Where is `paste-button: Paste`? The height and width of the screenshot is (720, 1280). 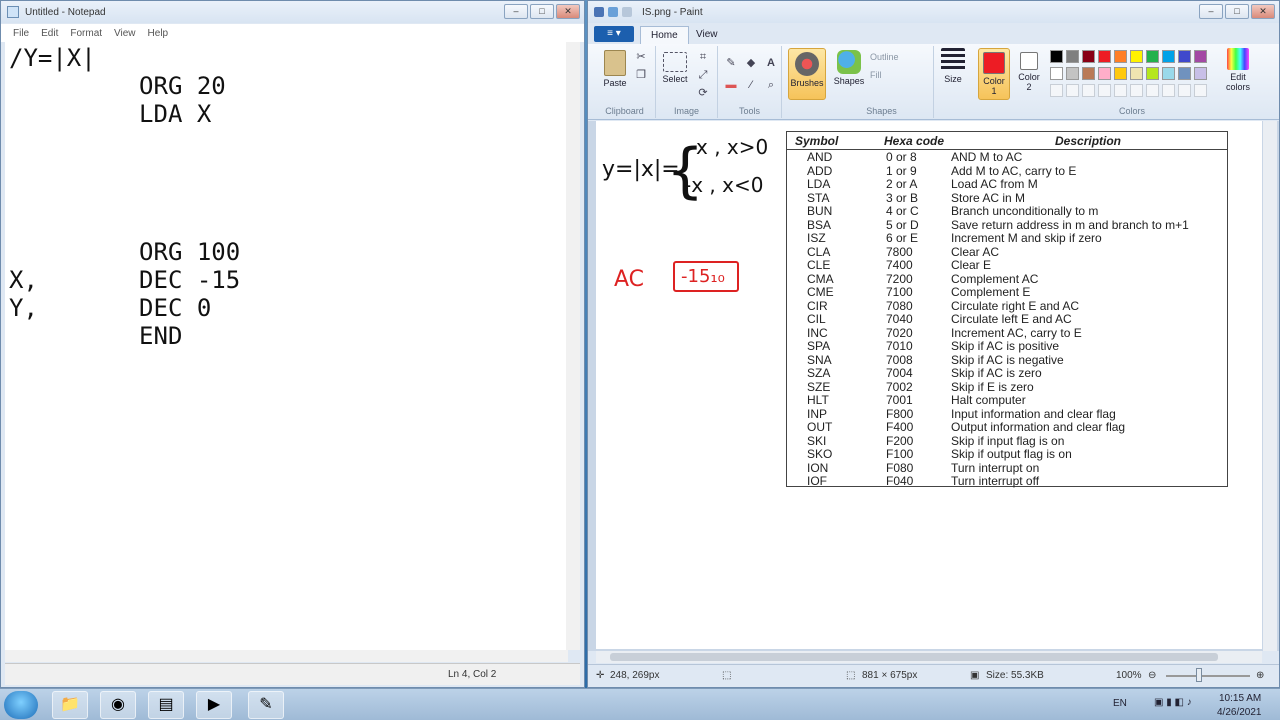 paste-button: Paste is located at coordinates (615, 69).